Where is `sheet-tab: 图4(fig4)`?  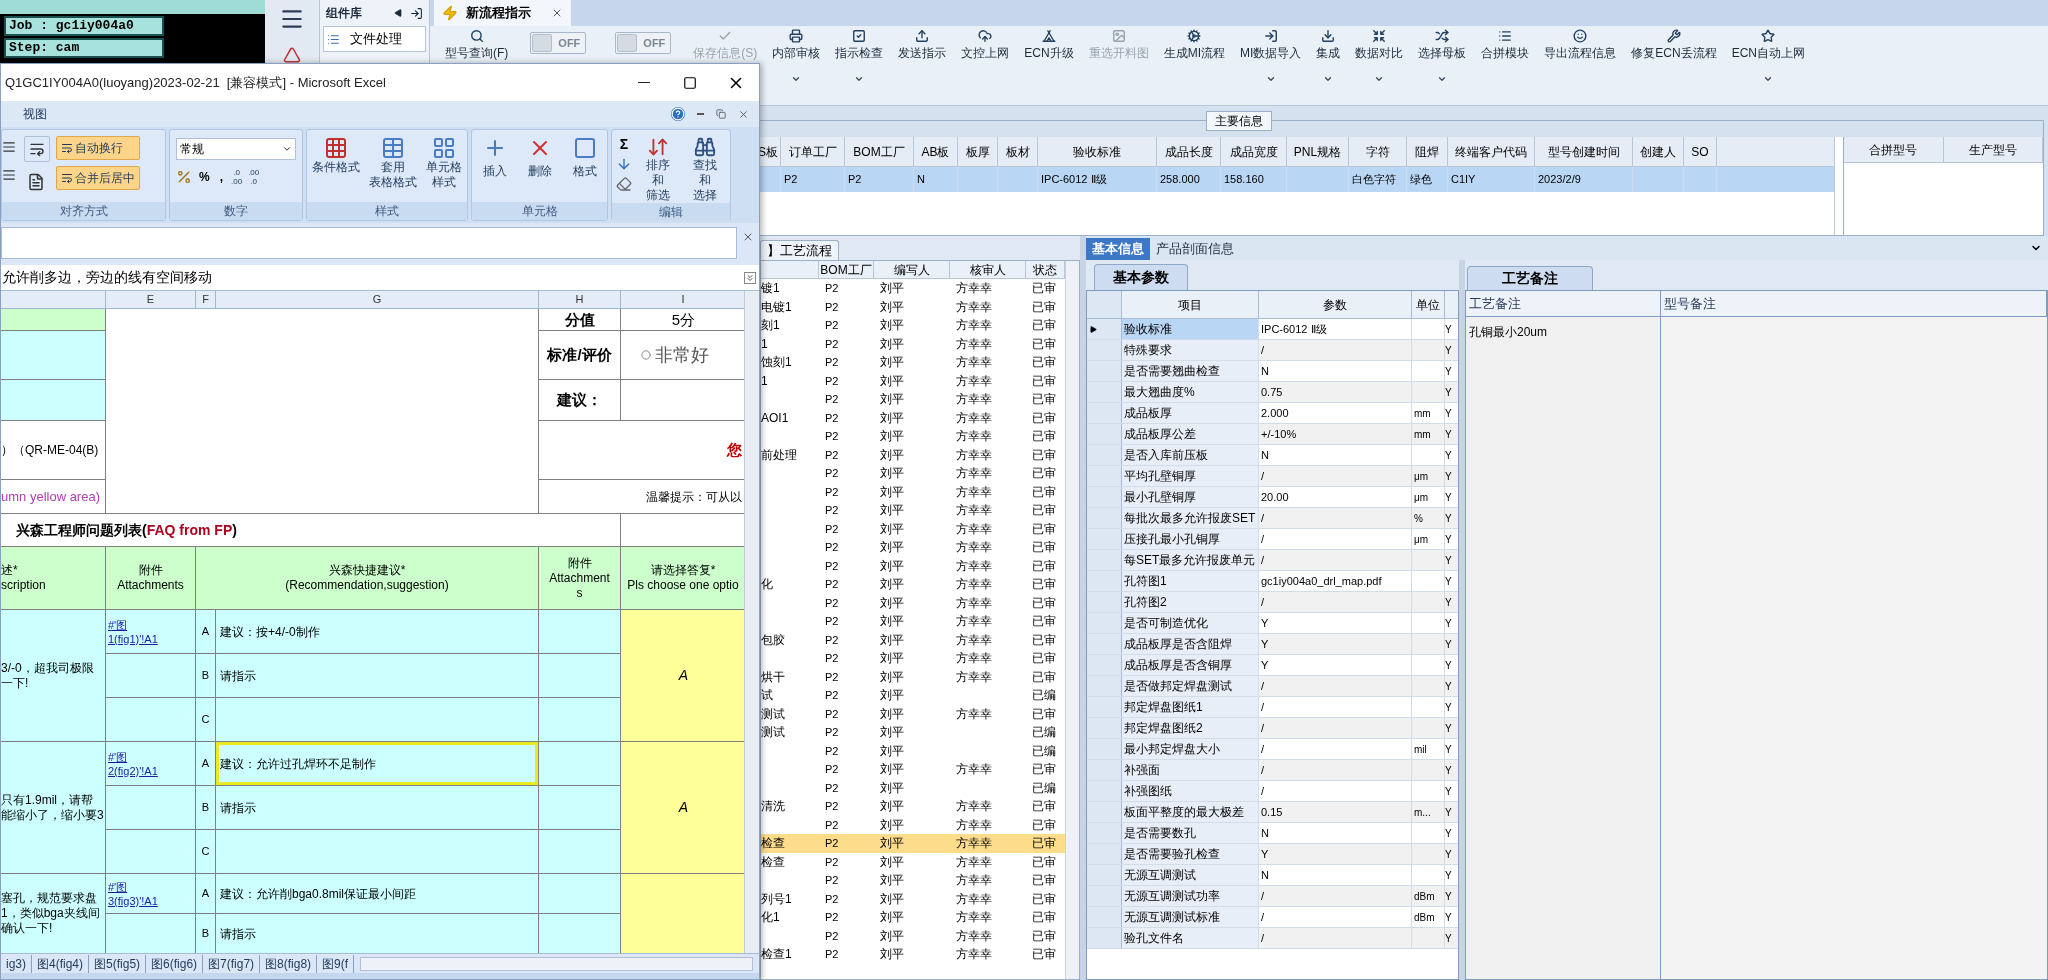
sheet-tab: 图4(fig4) is located at coordinates (61, 963).